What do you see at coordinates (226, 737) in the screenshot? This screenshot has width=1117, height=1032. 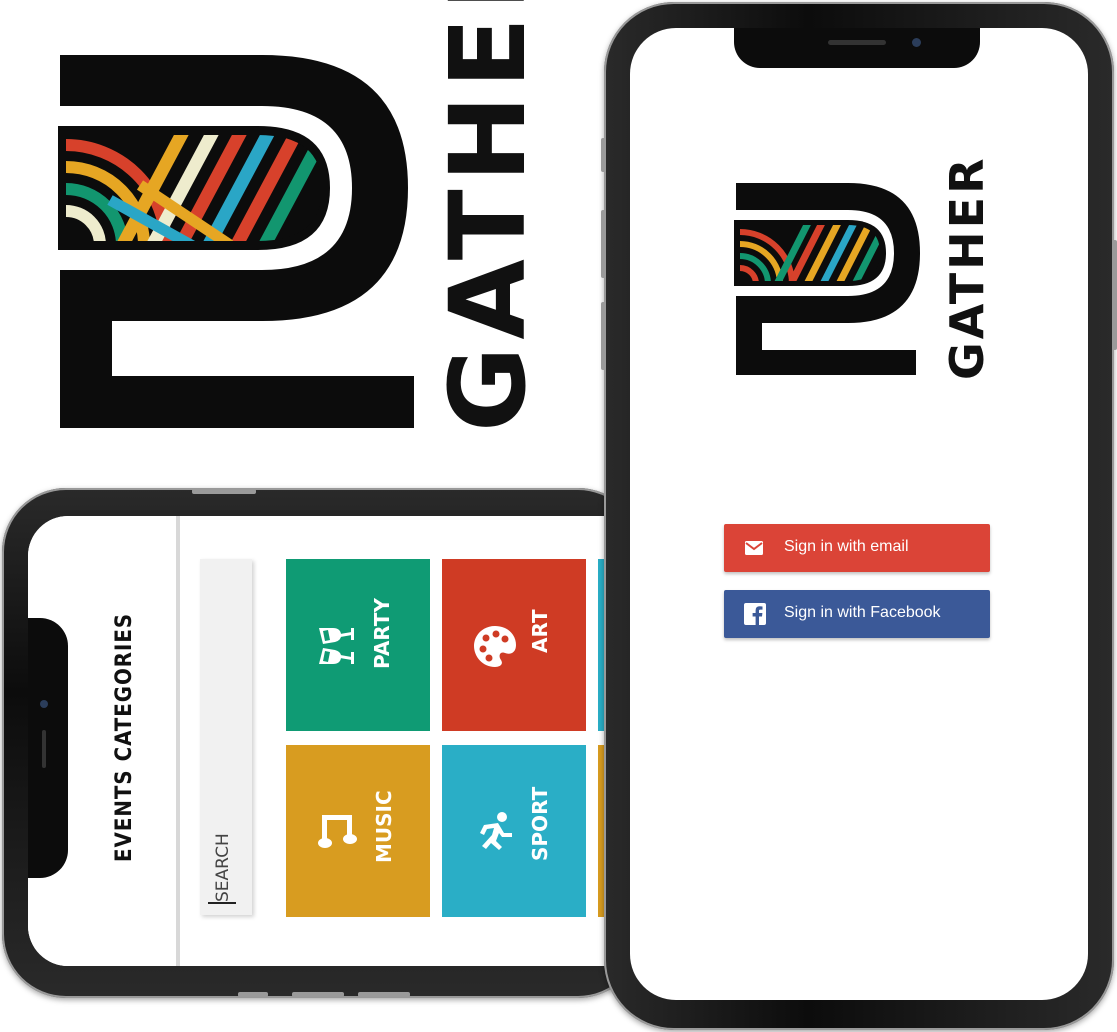 I see `search-input: SEARCH` at bounding box center [226, 737].